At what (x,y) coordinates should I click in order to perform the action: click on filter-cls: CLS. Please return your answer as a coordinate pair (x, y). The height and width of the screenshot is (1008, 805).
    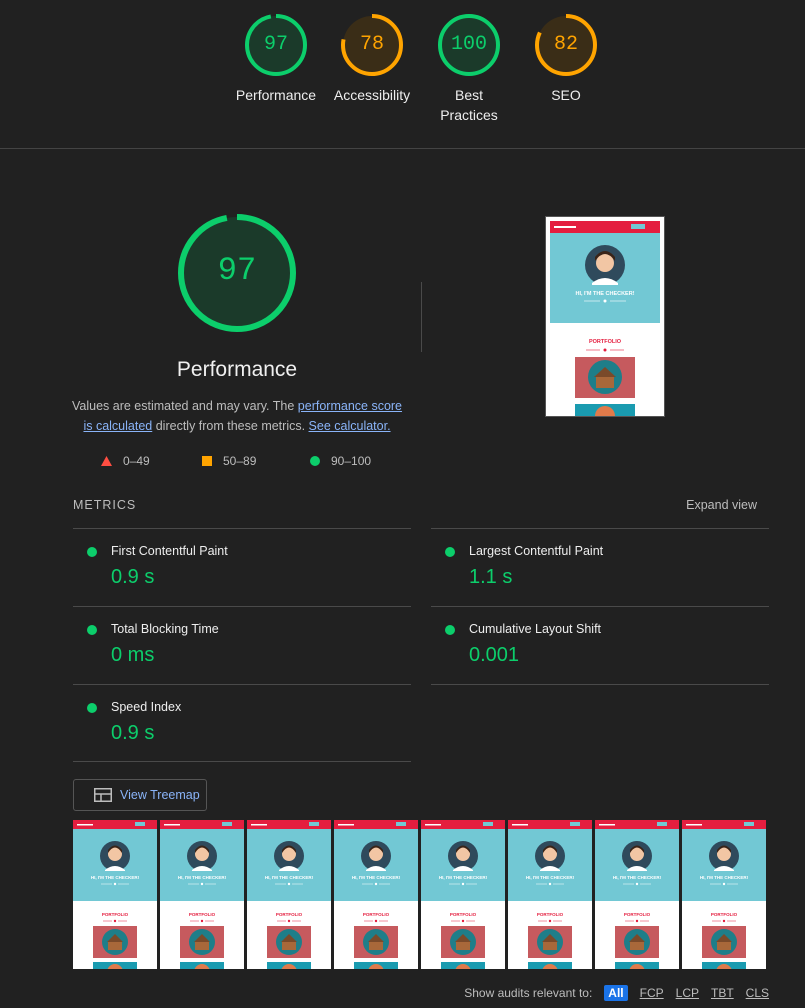
    Looking at the image, I should click on (757, 993).